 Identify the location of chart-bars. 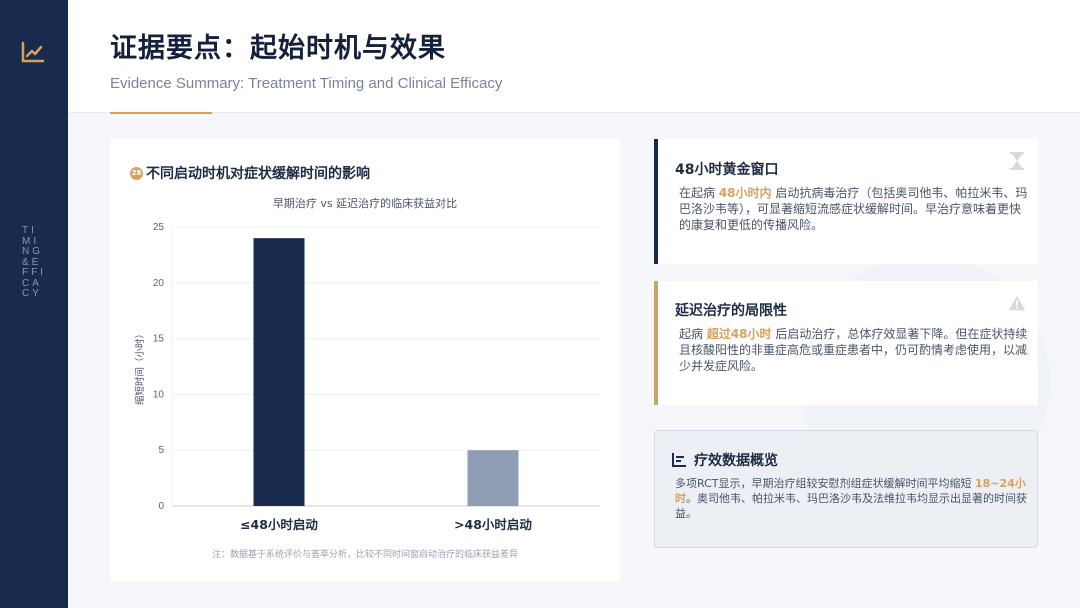
(386, 372).